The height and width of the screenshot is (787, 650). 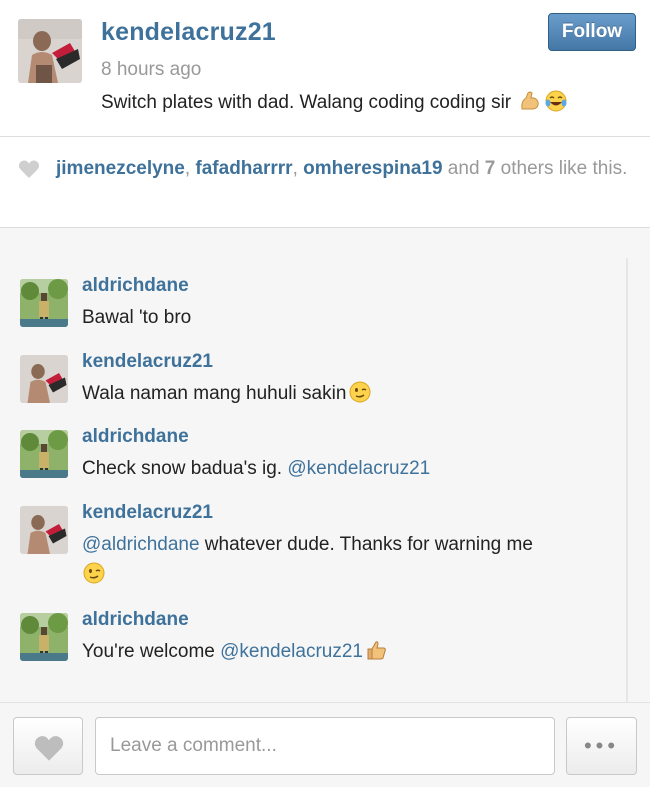 What do you see at coordinates (256, 468) in the screenshot?
I see `comment-text: Check snow badua's ig. @kendelacruz21` at bounding box center [256, 468].